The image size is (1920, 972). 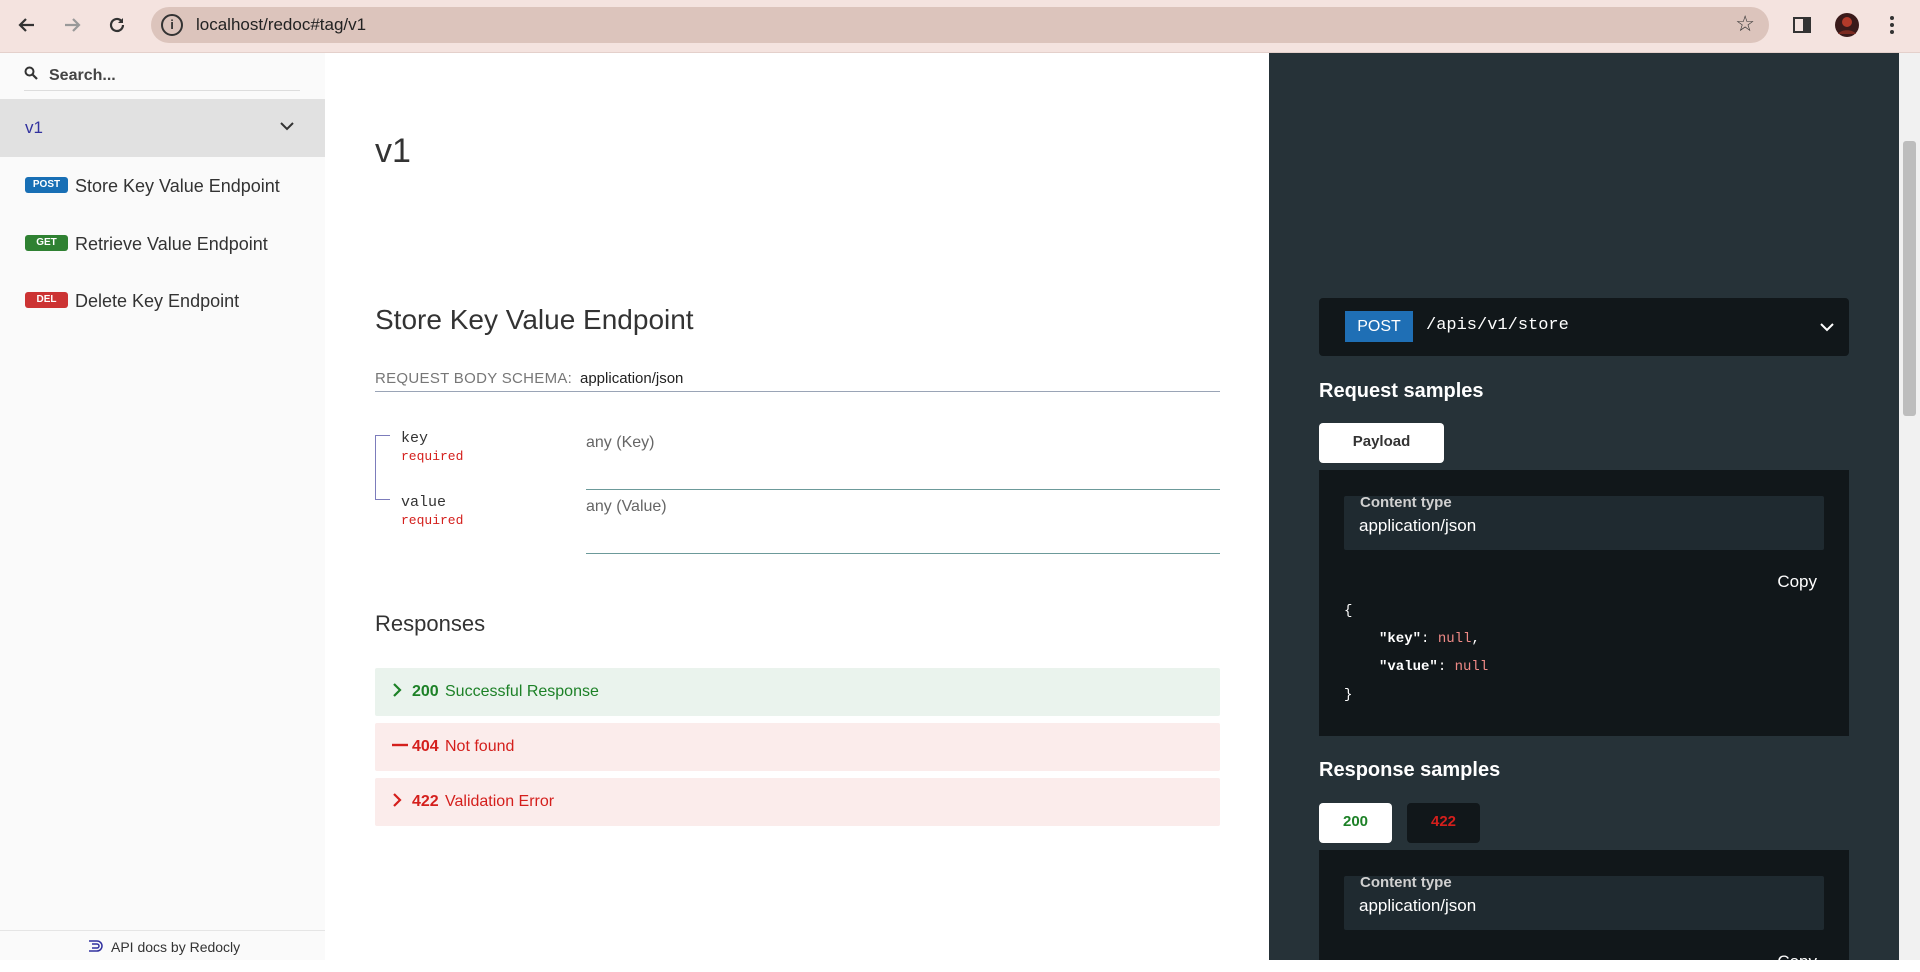 What do you see at coordinates (72, 25) in the screenshot?
I see `forward-icon` at bounding box center [72, 25].